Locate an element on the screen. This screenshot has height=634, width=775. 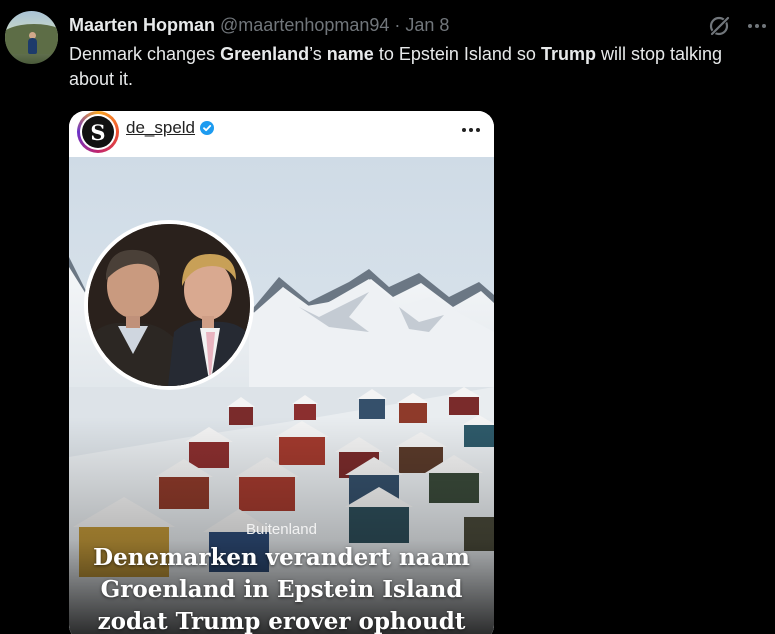
tweet-date: Jan 8 is located at coordinates (427, 25).